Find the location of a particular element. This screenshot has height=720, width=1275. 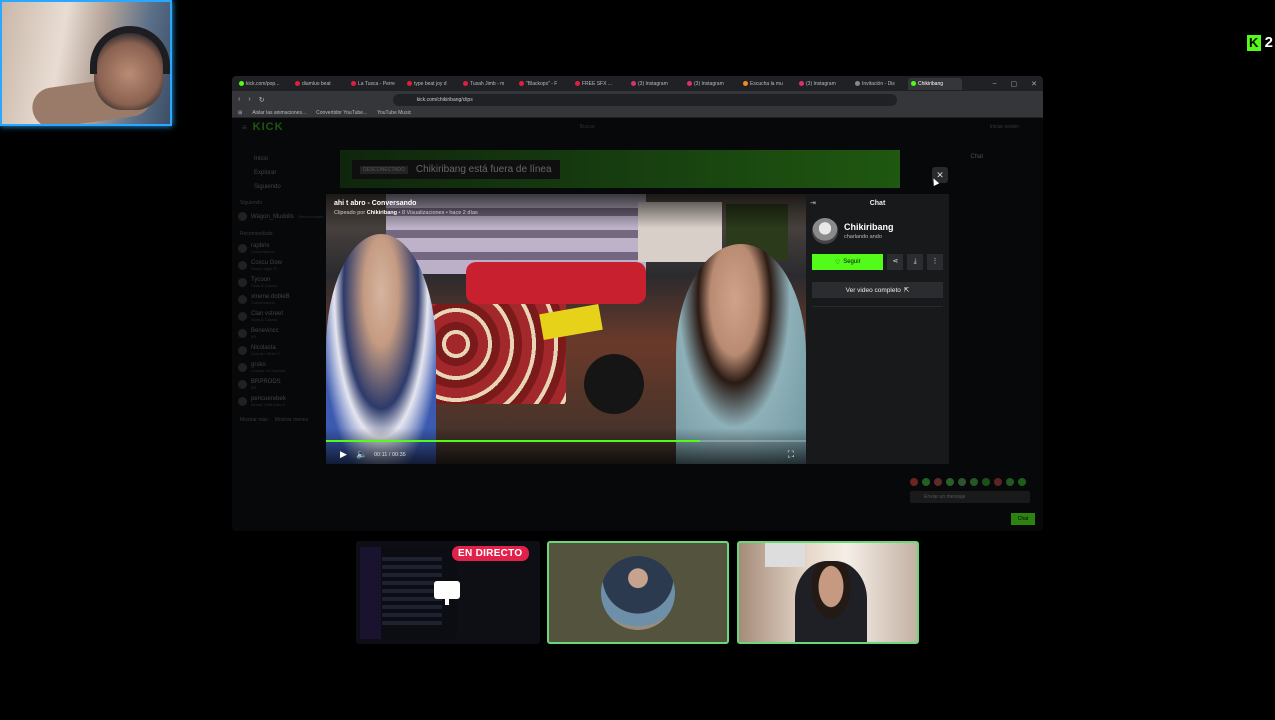

address-row: ‹ › ↻ kick.com/chikiribang/clips is located at coordinates (637, 99).